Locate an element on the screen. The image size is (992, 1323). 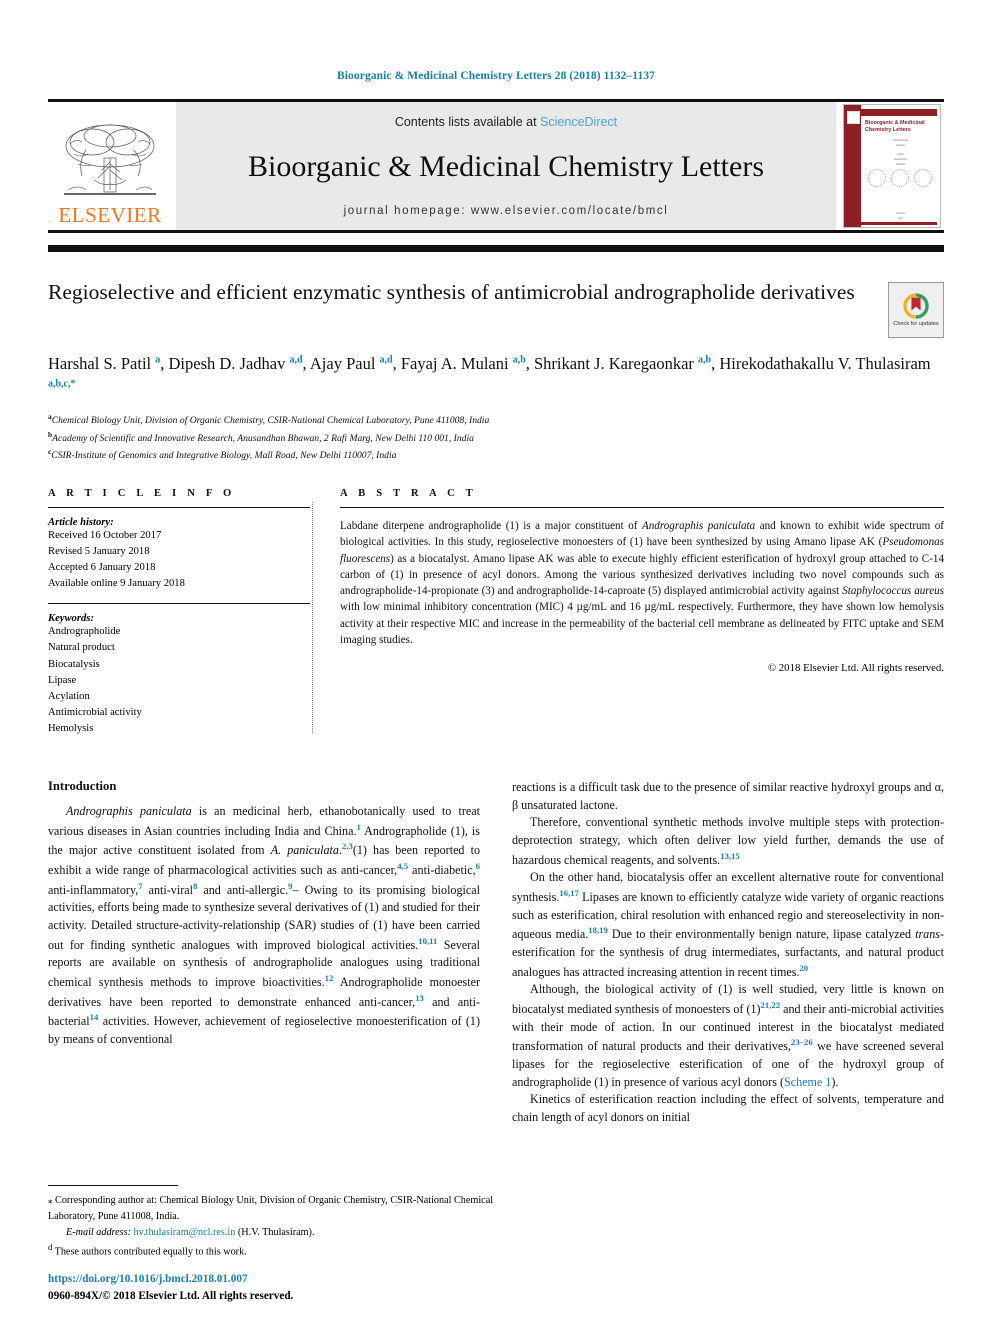
keyword-item: Andrographolide is located at coordinates (84, 632).